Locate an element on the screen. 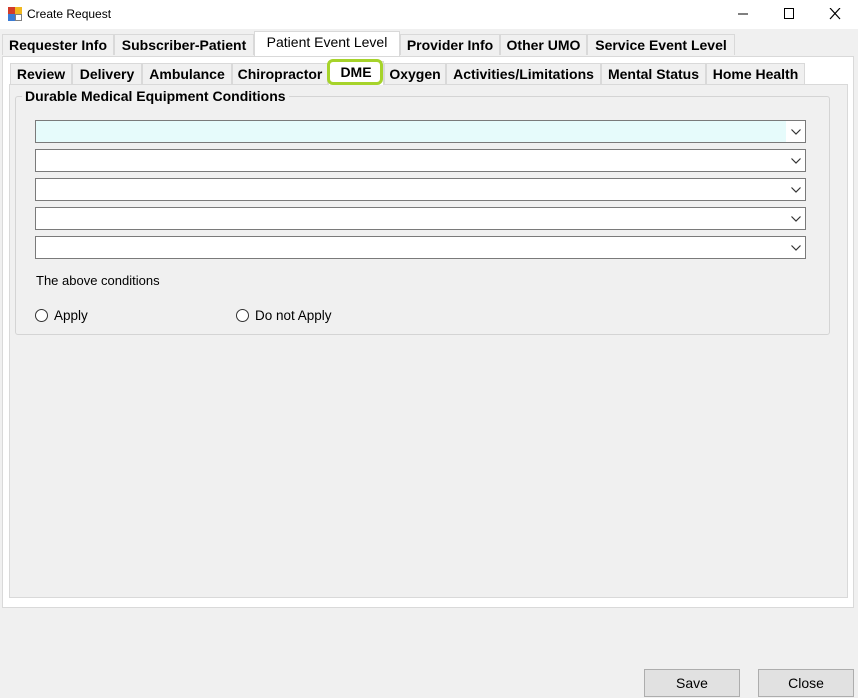  tab-service-event-level: Service Event Level is located at coordinates (661, 44).